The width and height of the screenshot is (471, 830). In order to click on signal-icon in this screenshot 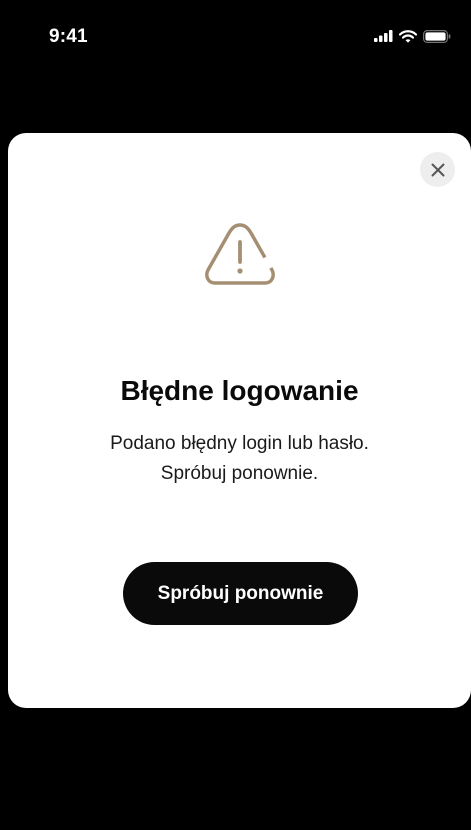, I will do `click(383, 36)`.